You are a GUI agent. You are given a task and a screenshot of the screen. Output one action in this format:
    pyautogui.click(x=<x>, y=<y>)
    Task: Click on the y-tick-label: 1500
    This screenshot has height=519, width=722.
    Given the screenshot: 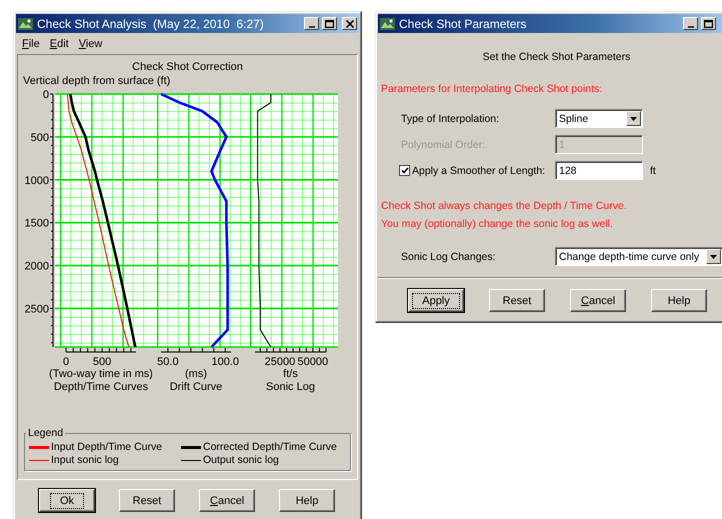 What is the action you would take?
    pyautogui.click(x=36, y=224)
    